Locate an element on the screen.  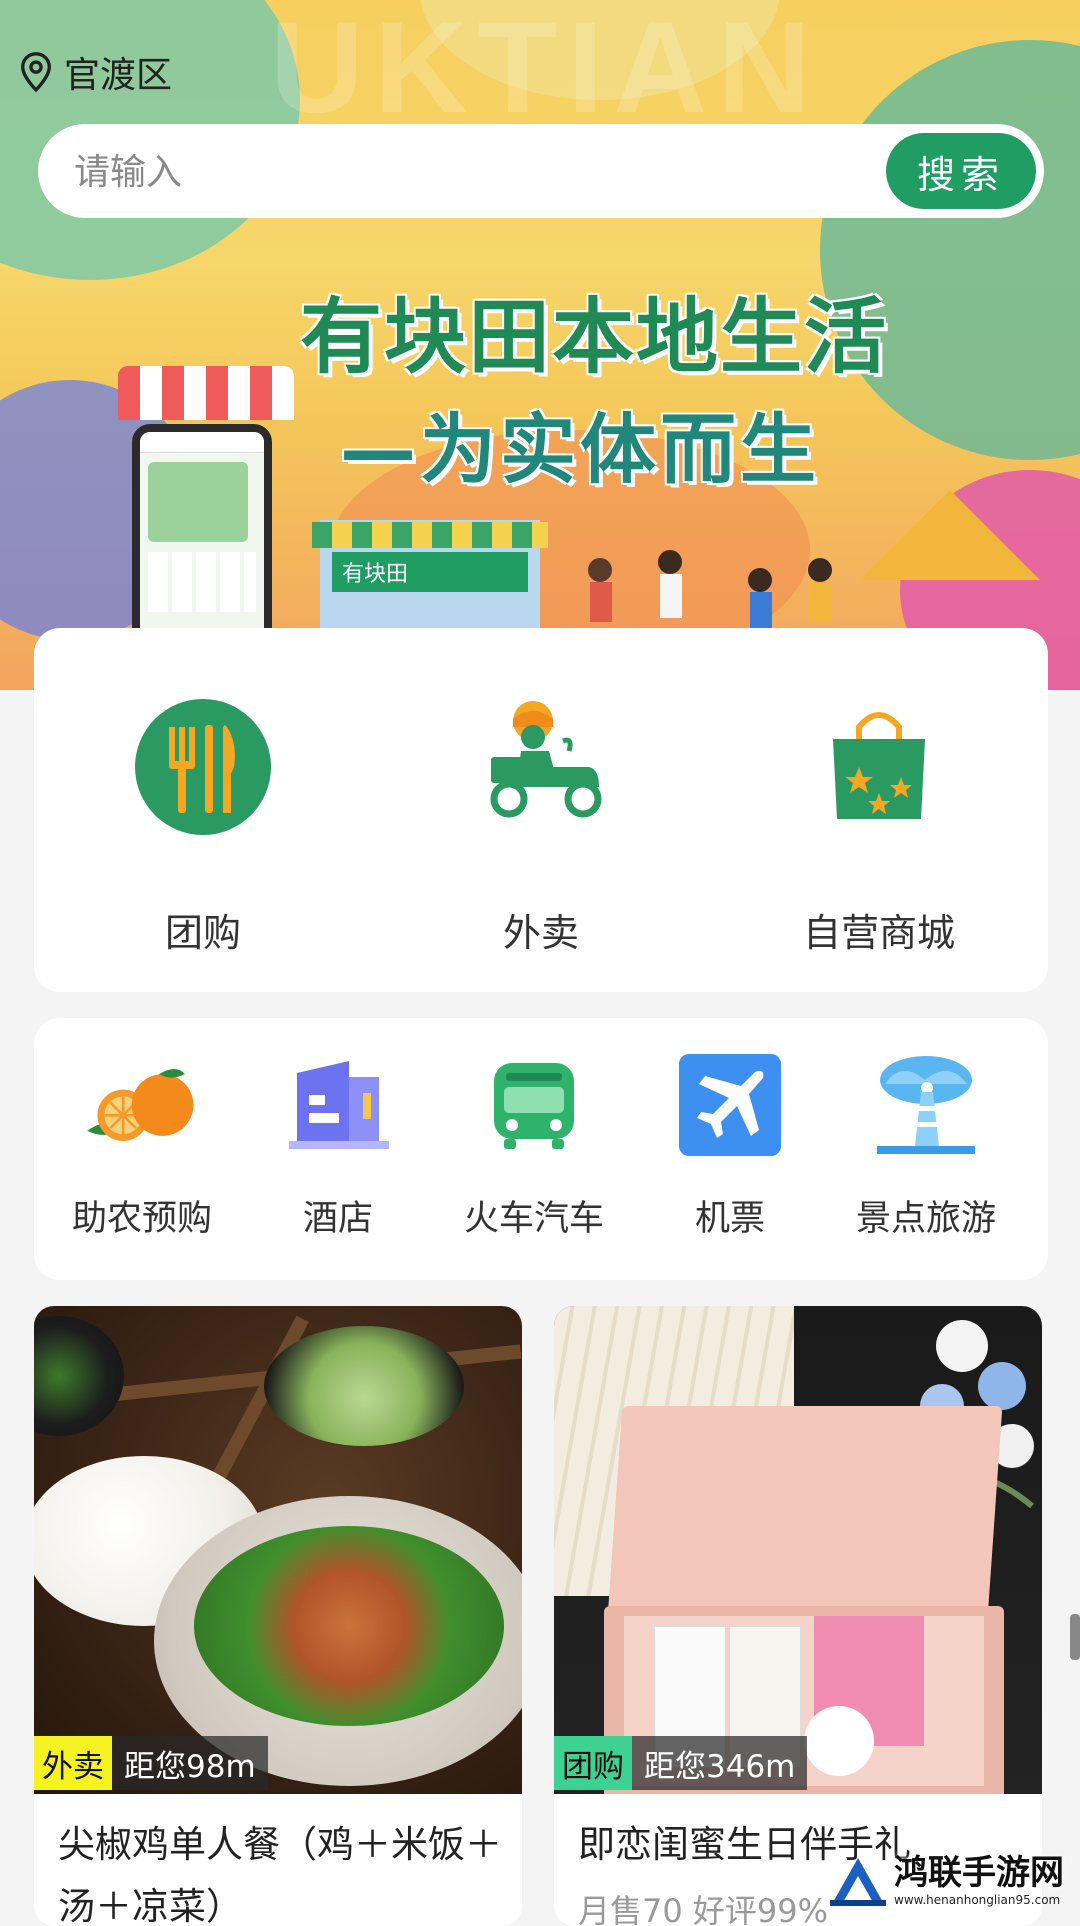
category-label: 酒店 is located at coordinates (337, 1219).